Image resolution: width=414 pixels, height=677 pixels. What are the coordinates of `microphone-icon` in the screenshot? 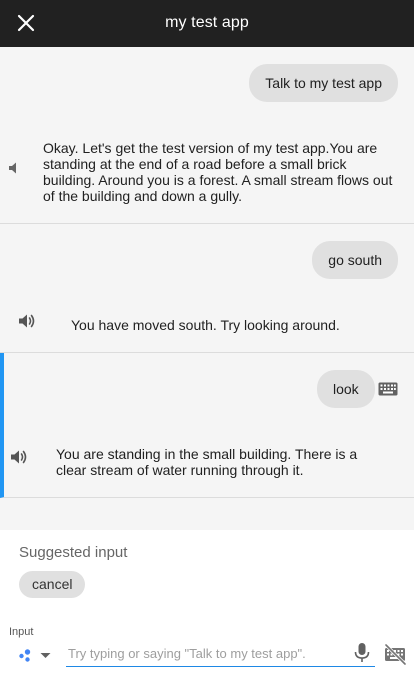 It's located at (362, 653).